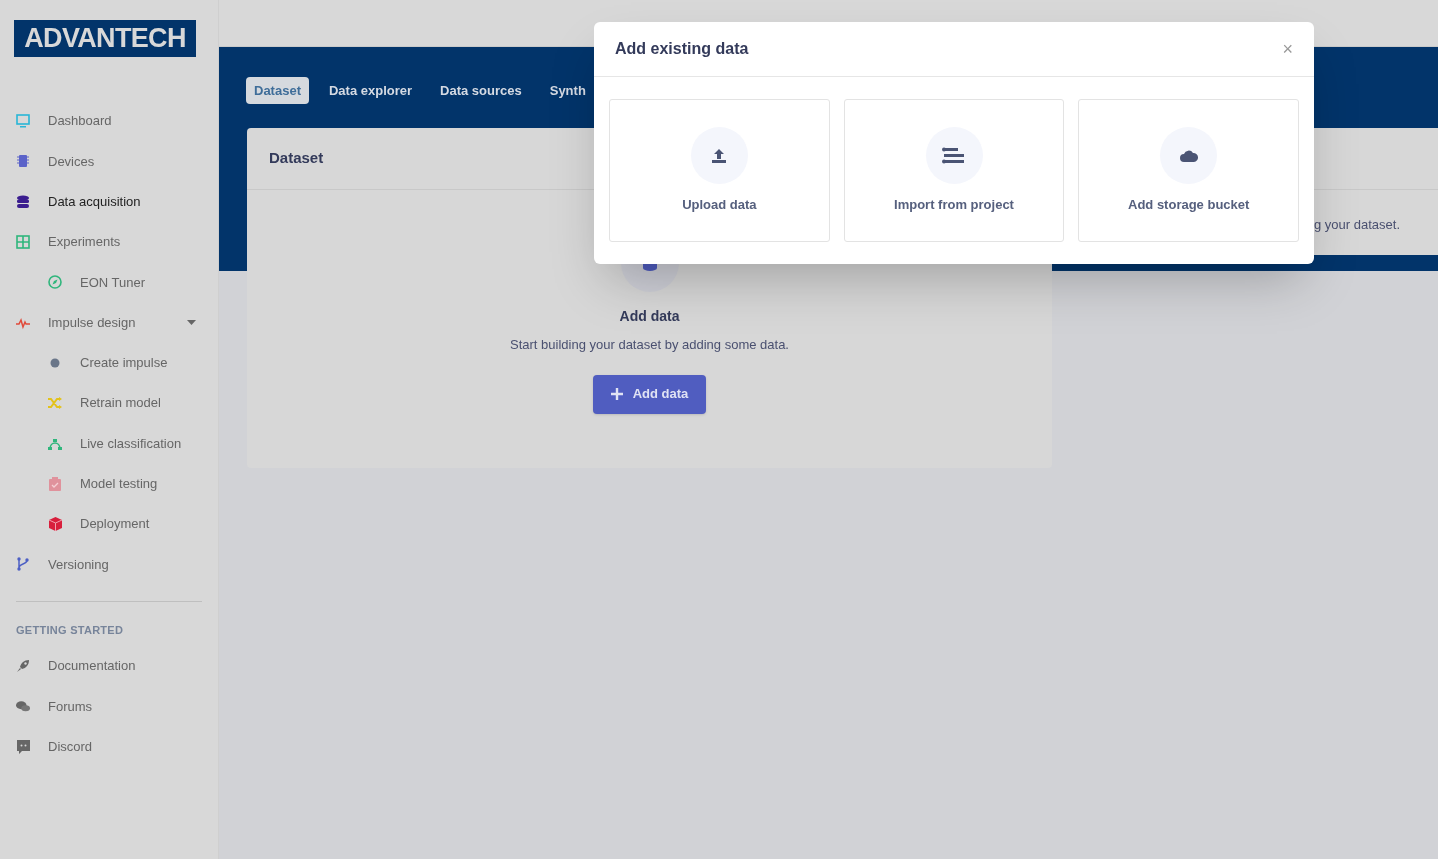 The height and width of the screenshot is (859, 1438). What do you see at coordinates (23, 242) in the screenshot?
I see `grid-icon` at bounding box center [23, 242].